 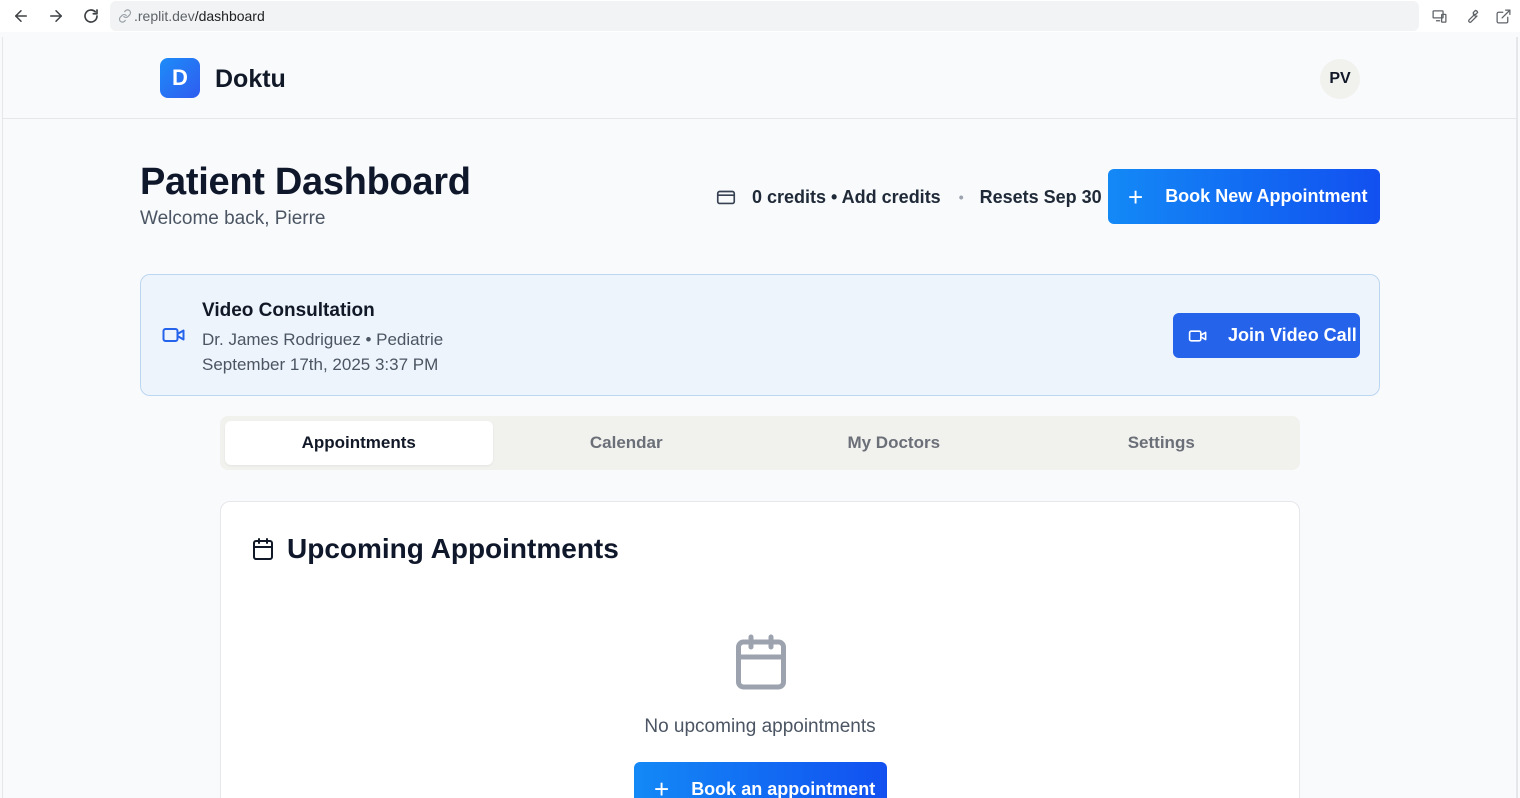 I want to click on welcome-text: Welcome back, Pierre, so click(x=233, y=218).